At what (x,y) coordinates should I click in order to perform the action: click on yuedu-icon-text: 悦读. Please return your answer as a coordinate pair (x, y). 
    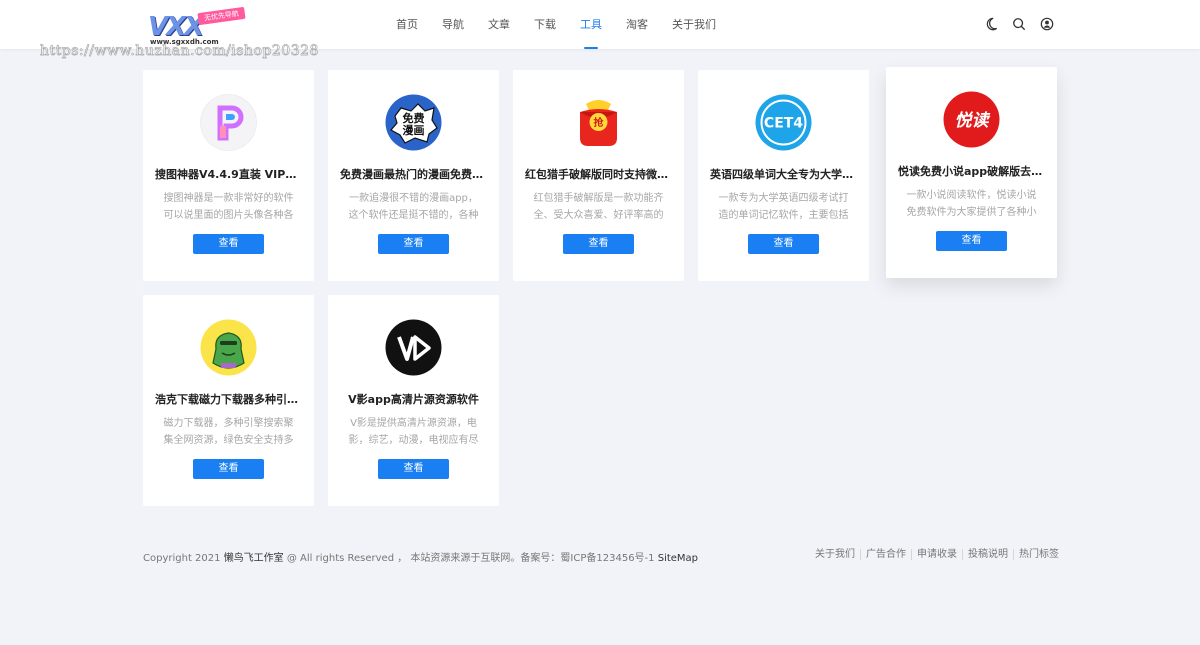
    Looking at the image, I should click on (973, 121).